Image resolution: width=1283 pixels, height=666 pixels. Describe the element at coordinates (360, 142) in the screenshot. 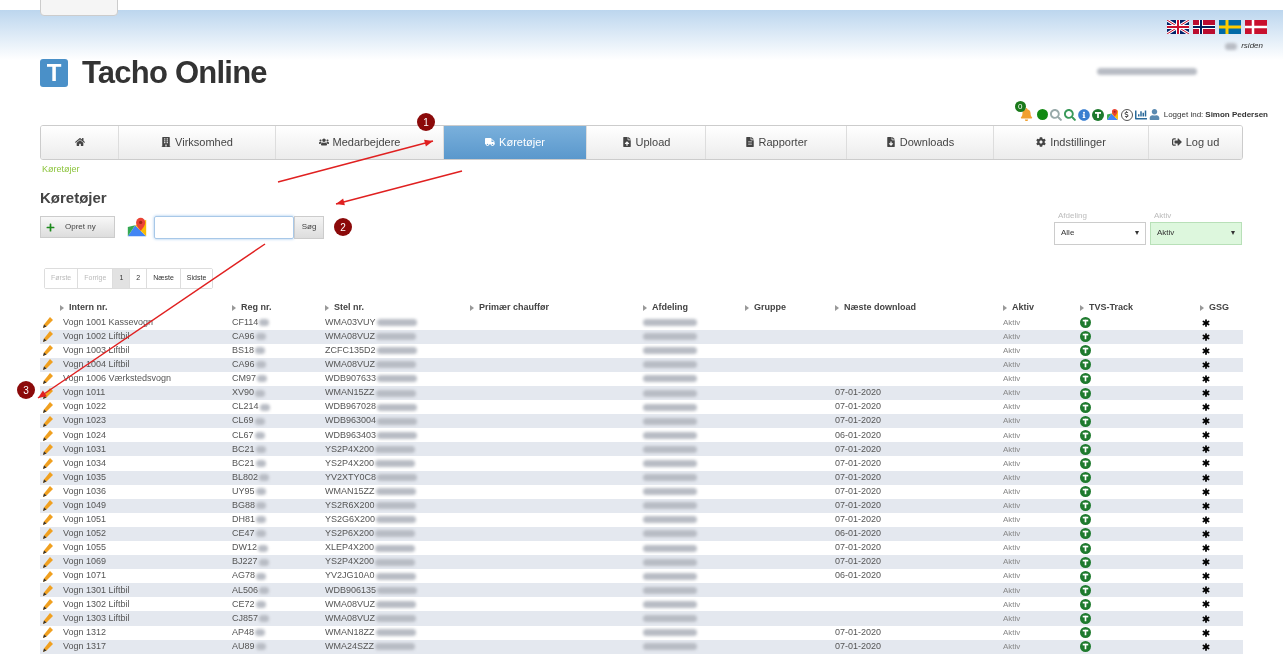

I see `nav-tab: Medarbejdere` at that location.